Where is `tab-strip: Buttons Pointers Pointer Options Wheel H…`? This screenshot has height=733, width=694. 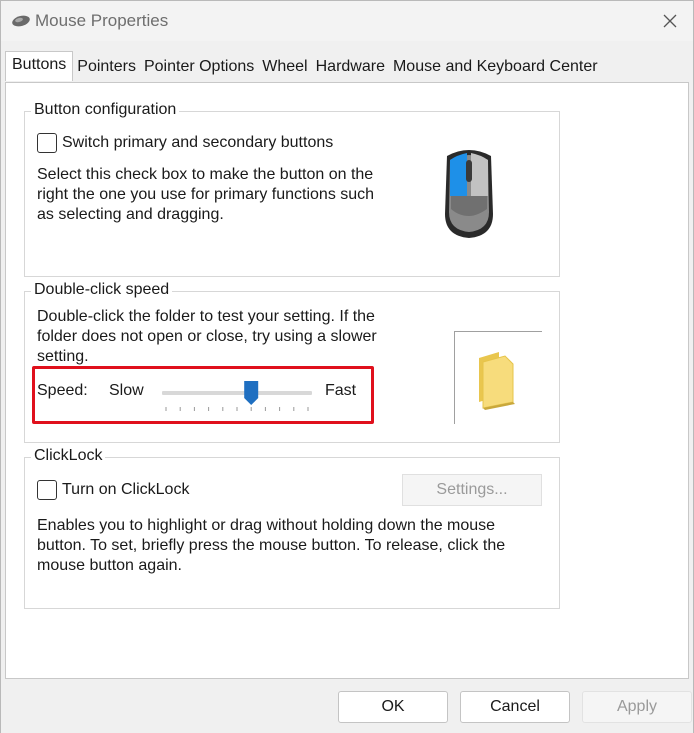 tab-strip: Buttons Pointers Pointer Options Wheel H… is located at coordinates (303, 67).